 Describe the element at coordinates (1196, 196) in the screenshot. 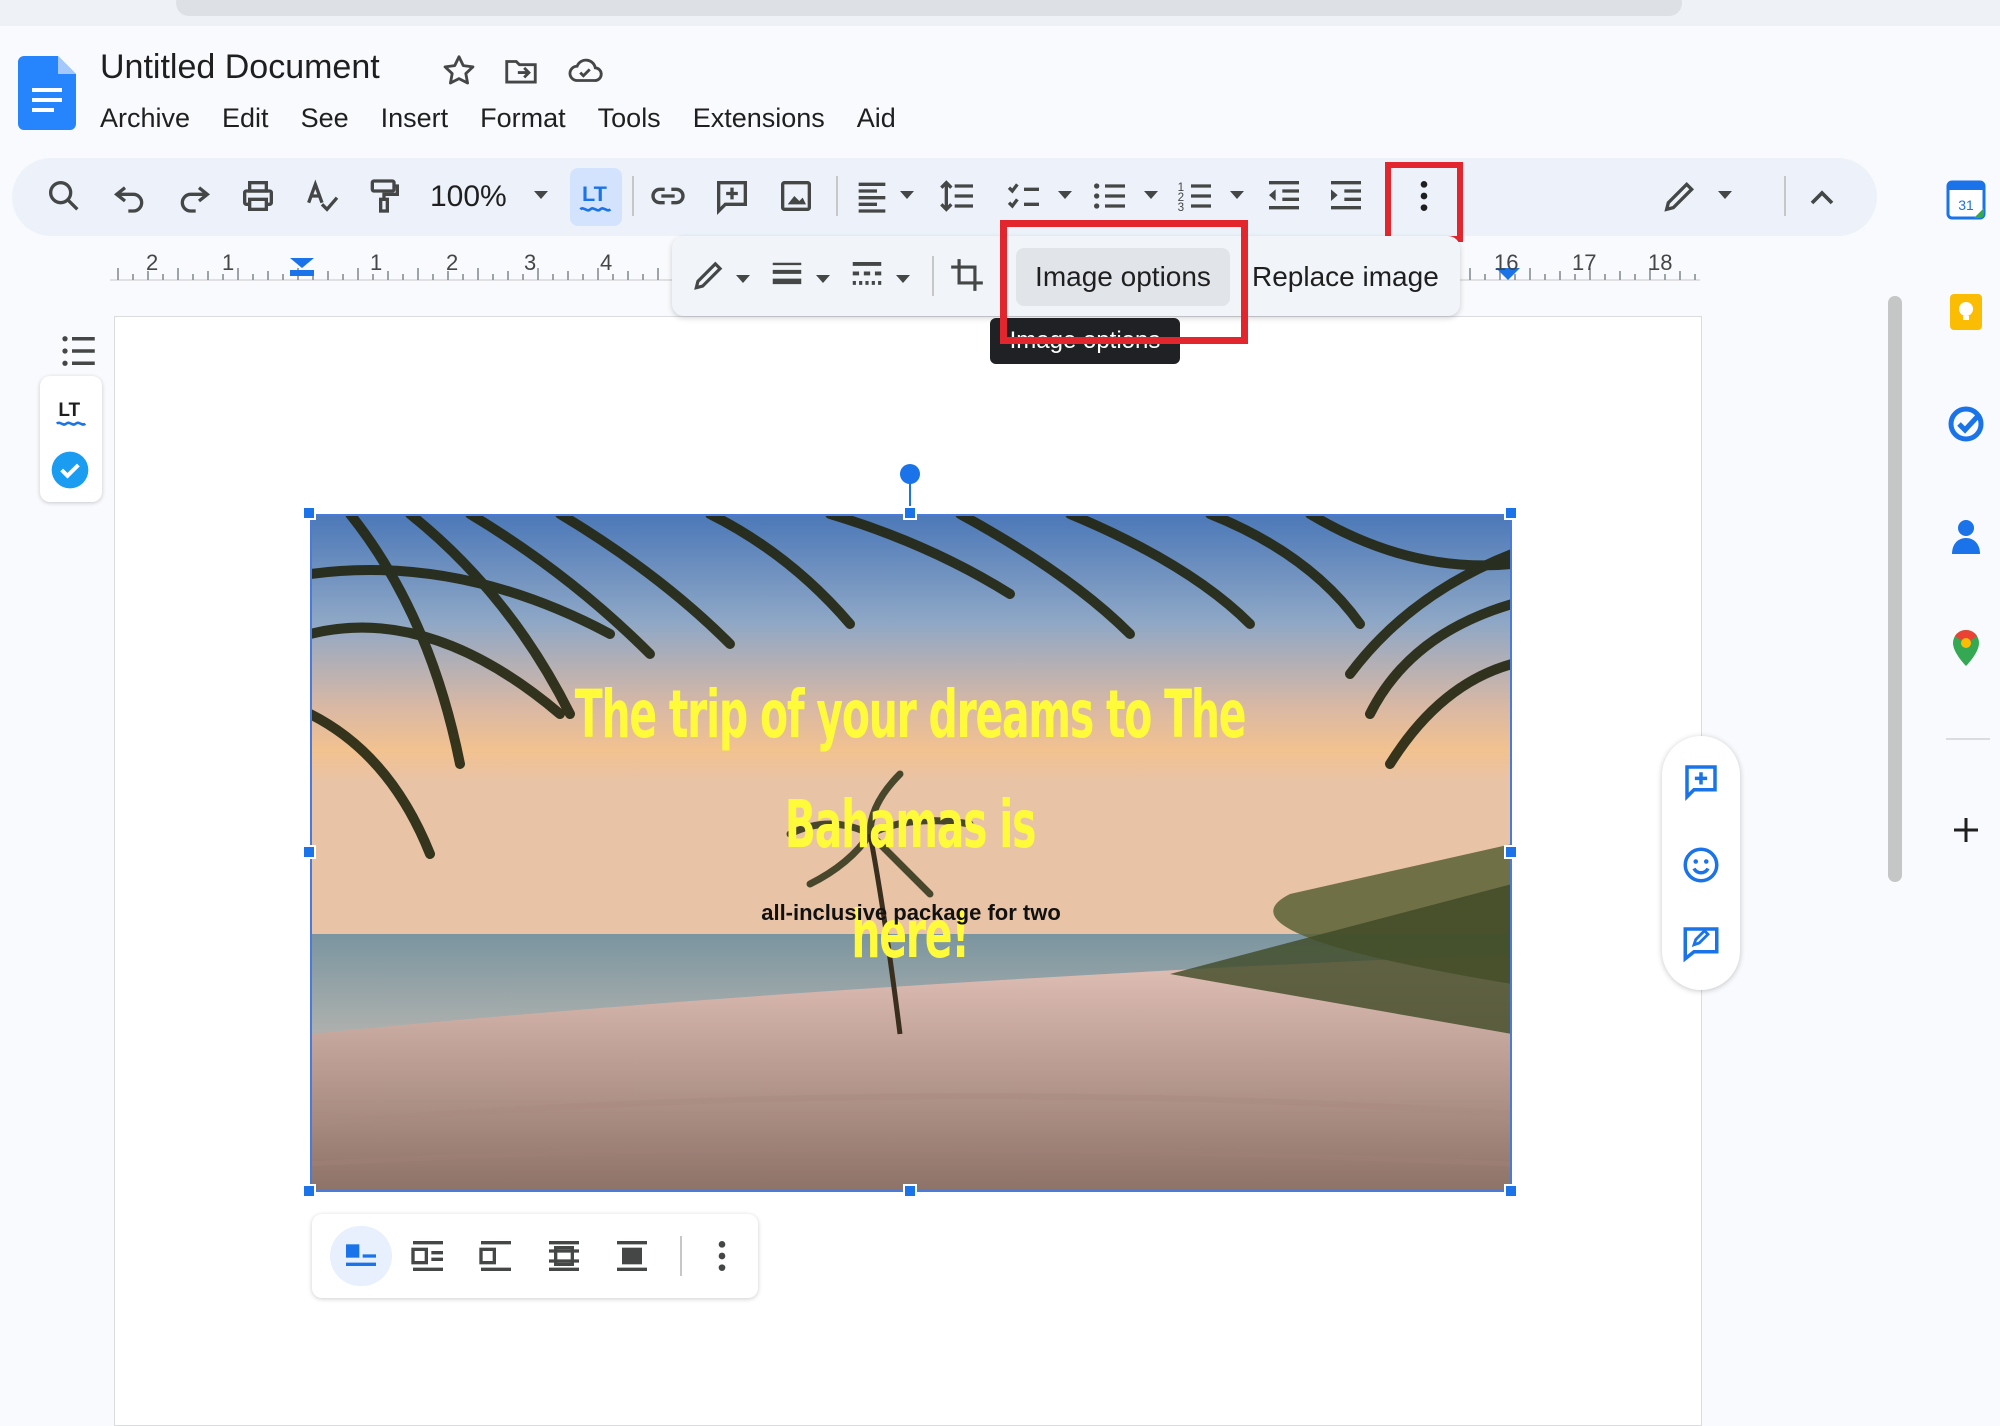

I see `numbered-list-icon: 123` at that location.